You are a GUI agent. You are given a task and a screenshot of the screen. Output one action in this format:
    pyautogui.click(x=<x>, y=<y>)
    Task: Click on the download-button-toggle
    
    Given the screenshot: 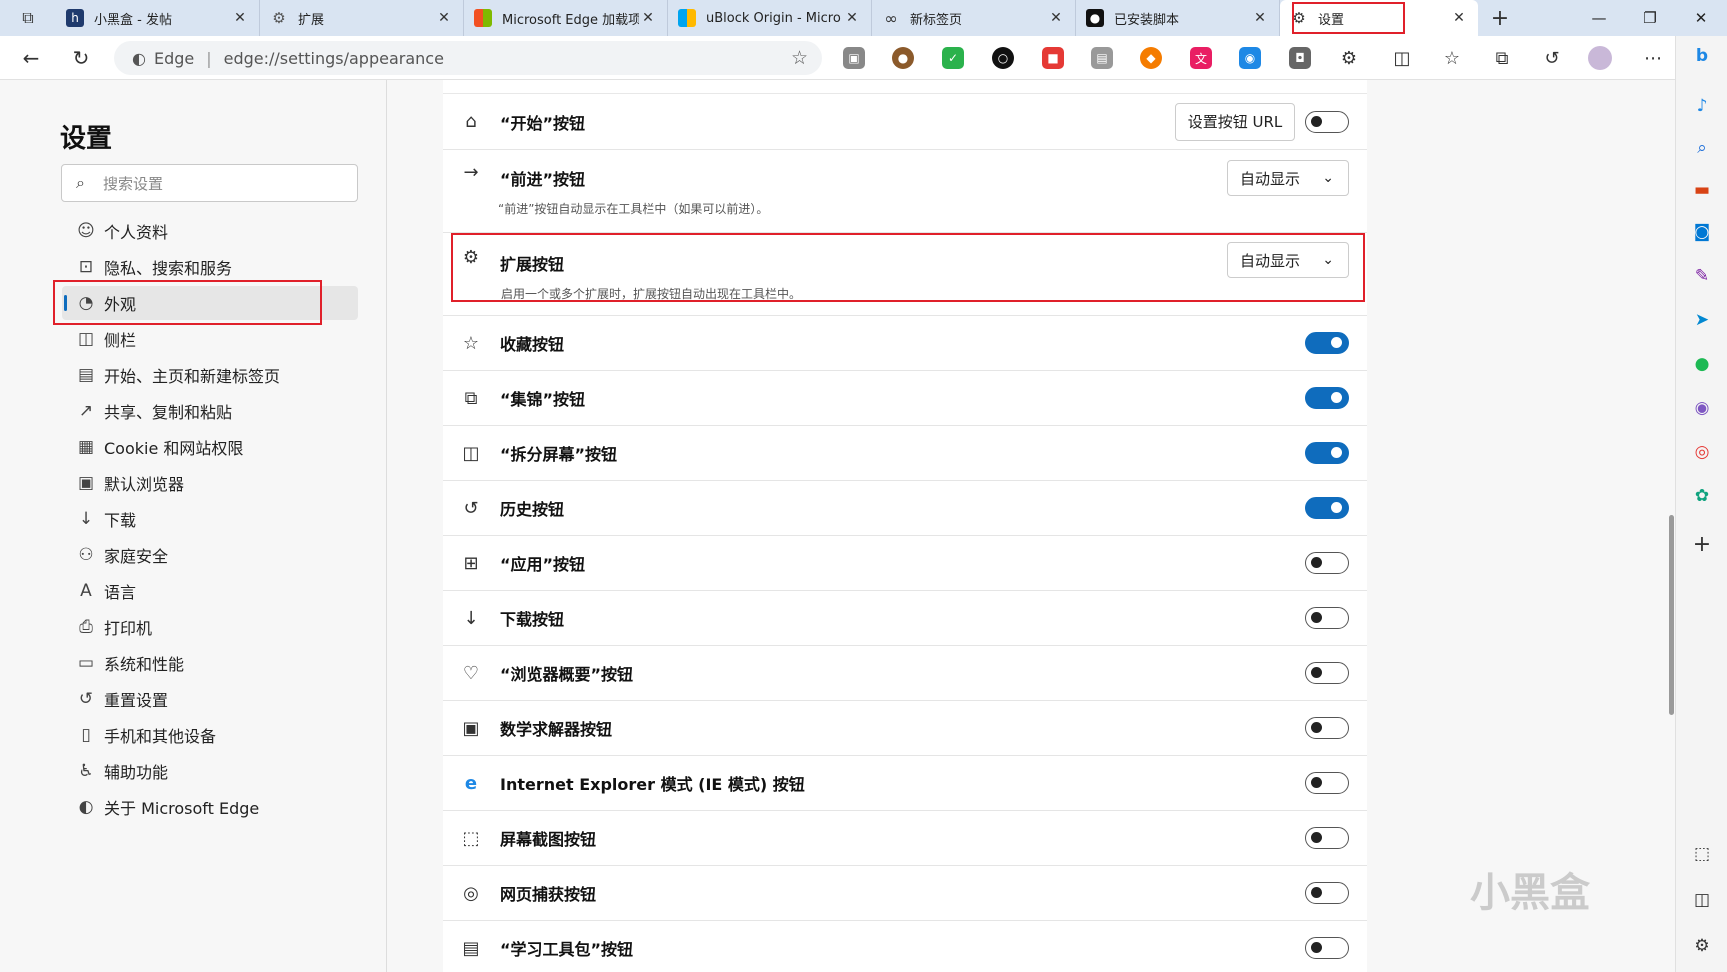 What is the action you would take?
    pyautogui.click(x=1327, y=618)
    